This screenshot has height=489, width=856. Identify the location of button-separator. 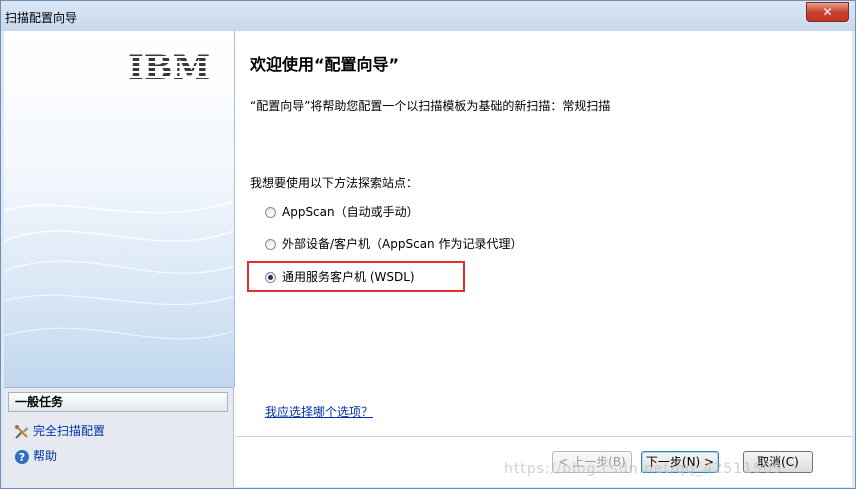
(543, 436).